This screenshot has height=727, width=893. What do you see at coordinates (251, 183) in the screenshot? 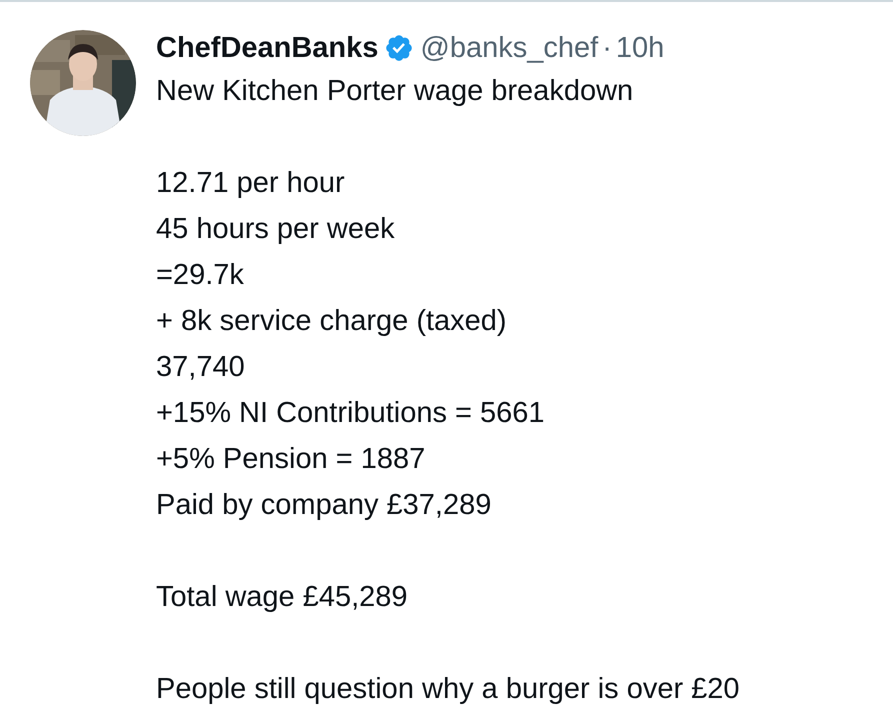
I see `tweet-text-line: 12.71 per hour` at bounding box center [251, 183].